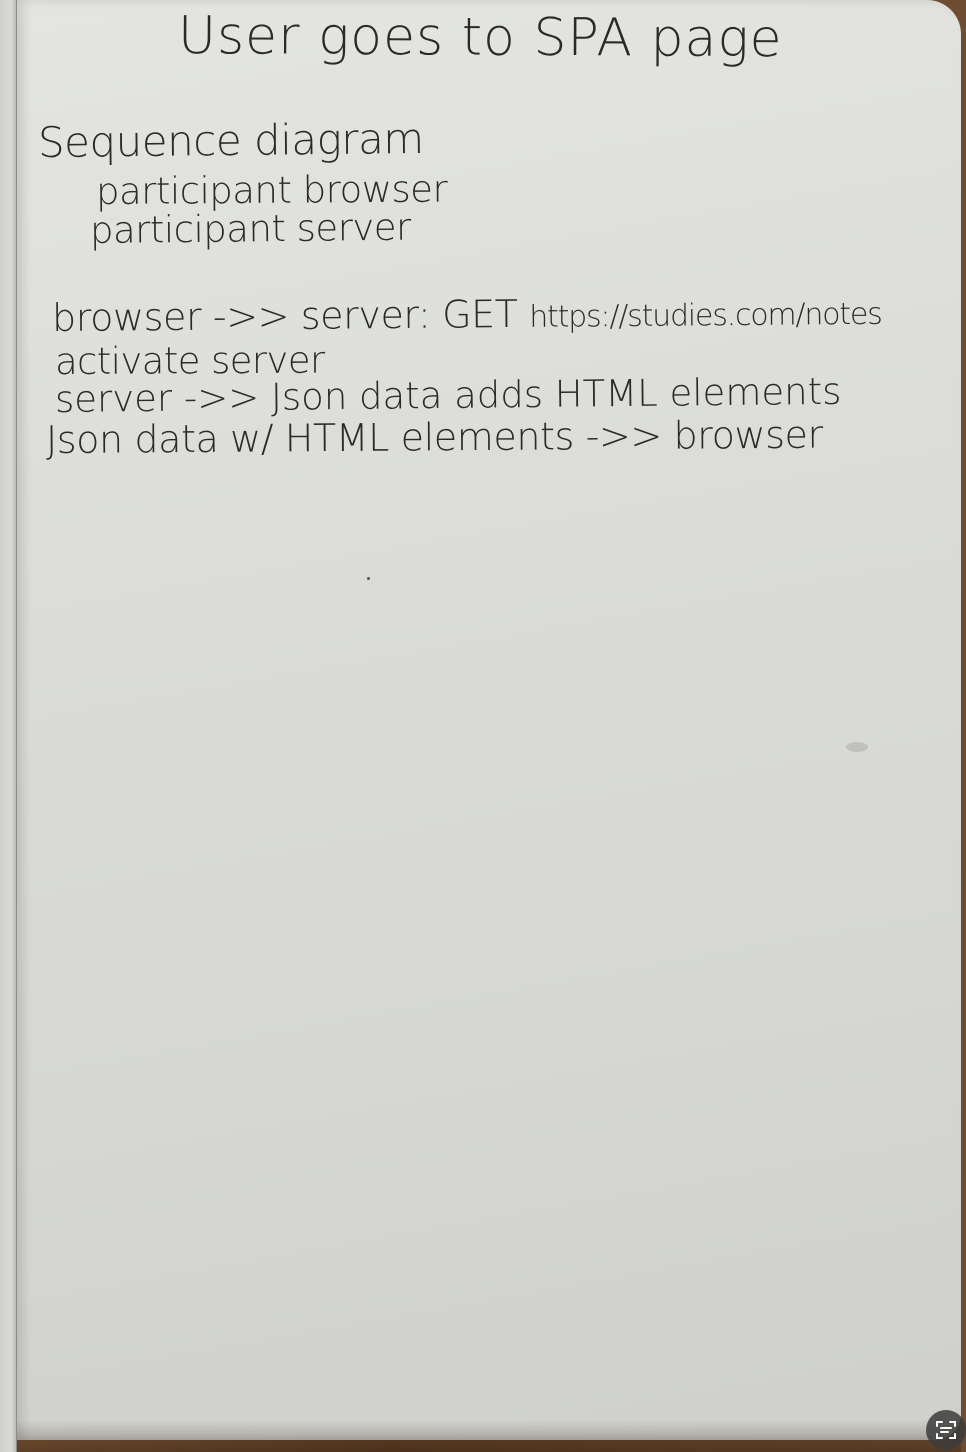 The width and height of the screenshot is (966, 1452). What do you see at coordinates (857, 747) in the screenshot?
I see `paper-smudge` at bounding box center [857, 747].